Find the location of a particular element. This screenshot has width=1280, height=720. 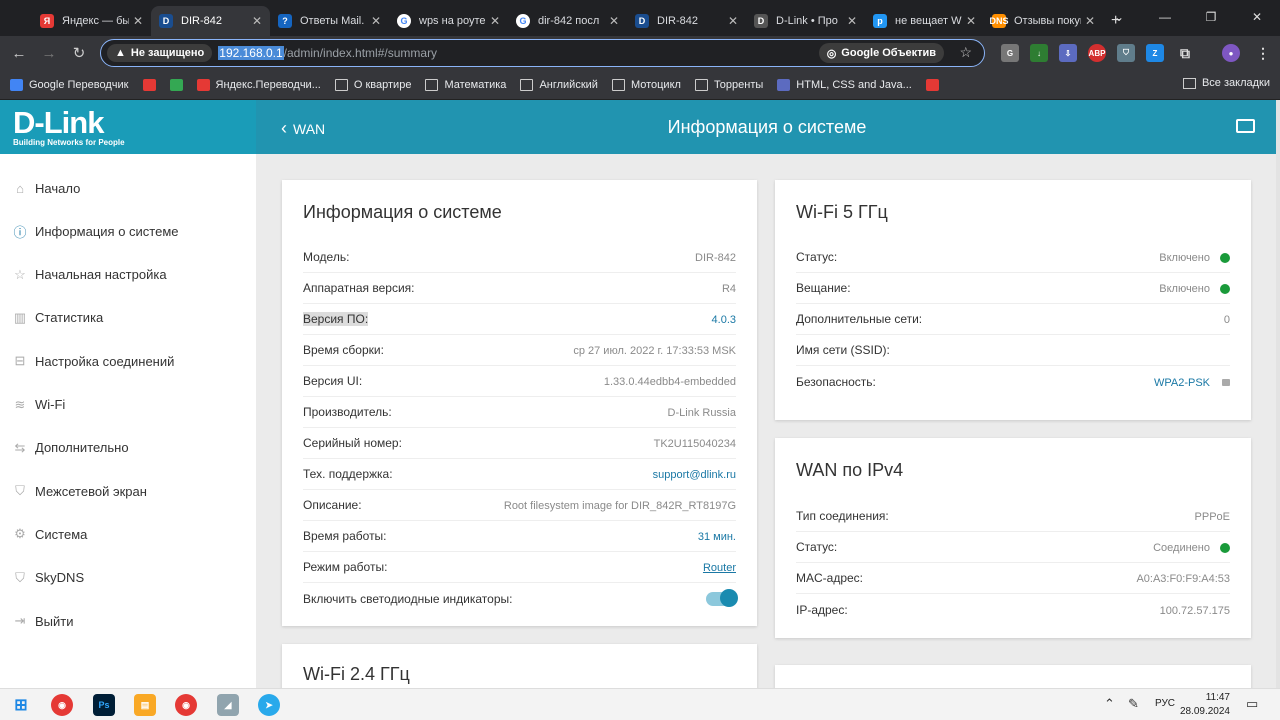

favicon-icon: p is located at coordinates (880, 21).